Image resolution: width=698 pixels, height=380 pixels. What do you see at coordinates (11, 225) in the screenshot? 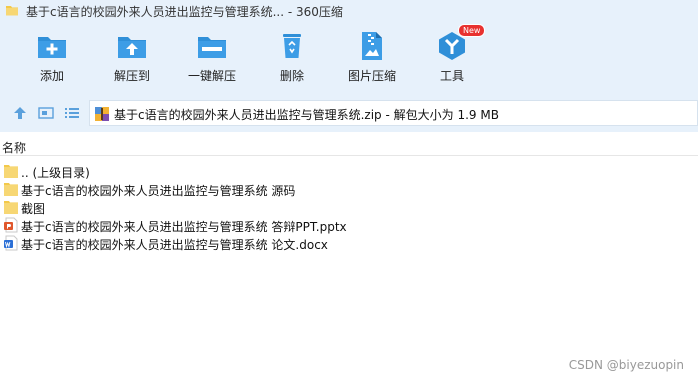
I see `pptx-file-icon` at bounding box center [11, 225].